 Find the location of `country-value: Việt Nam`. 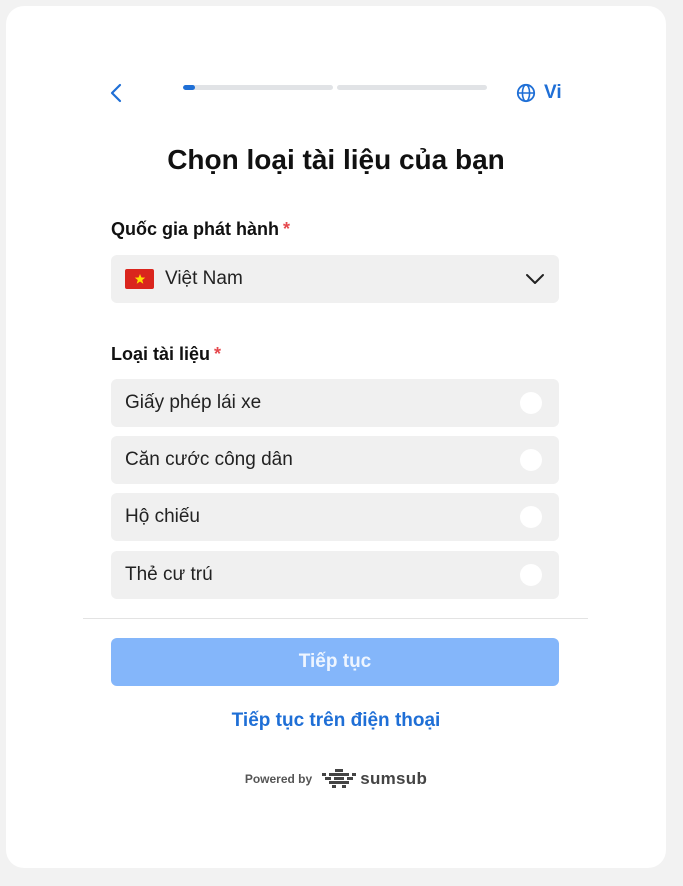

country-value: Việt Nam is located at coordinates (204, 278).